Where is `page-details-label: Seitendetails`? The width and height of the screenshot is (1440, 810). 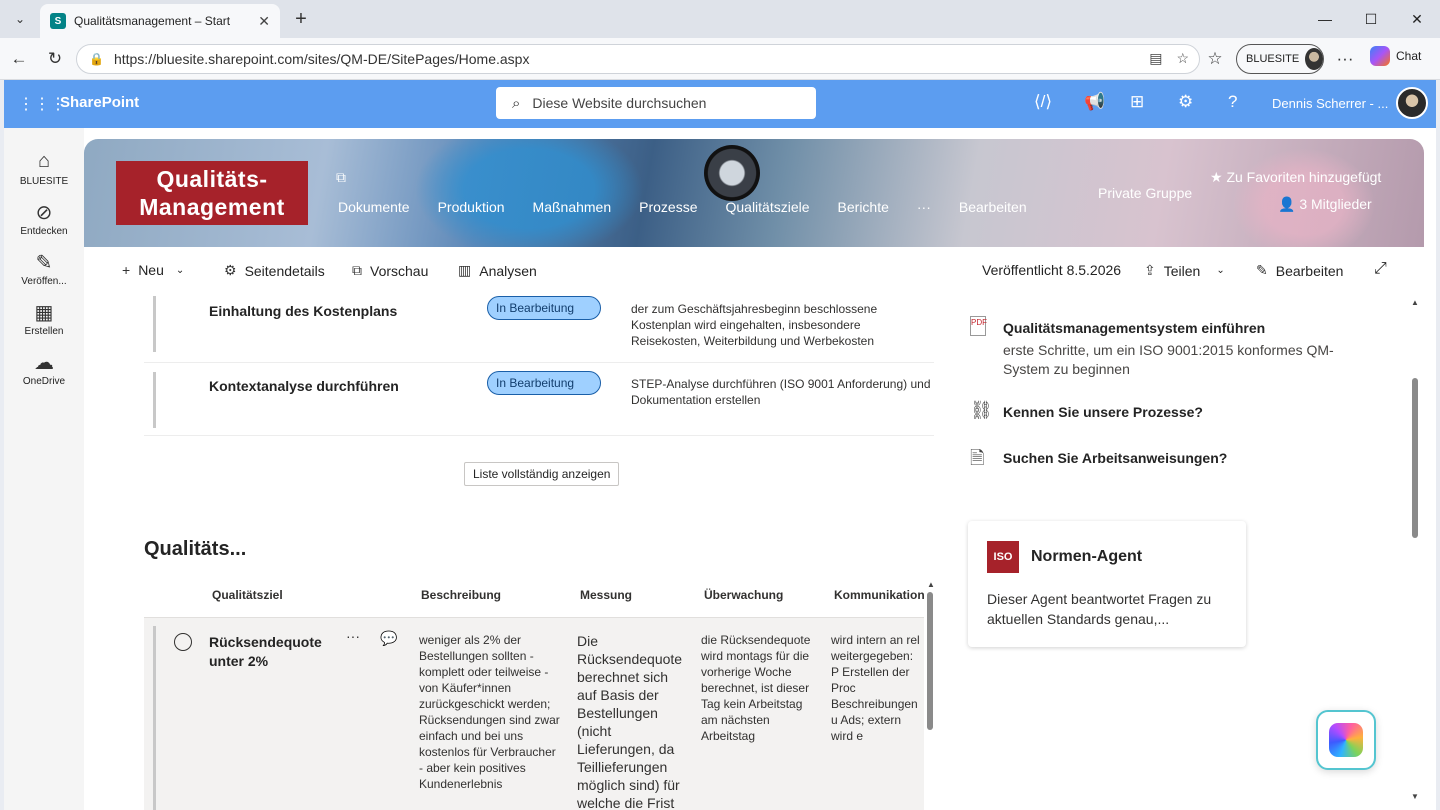
page-details-label: Seitendetails is located at coordinates (284, 270).